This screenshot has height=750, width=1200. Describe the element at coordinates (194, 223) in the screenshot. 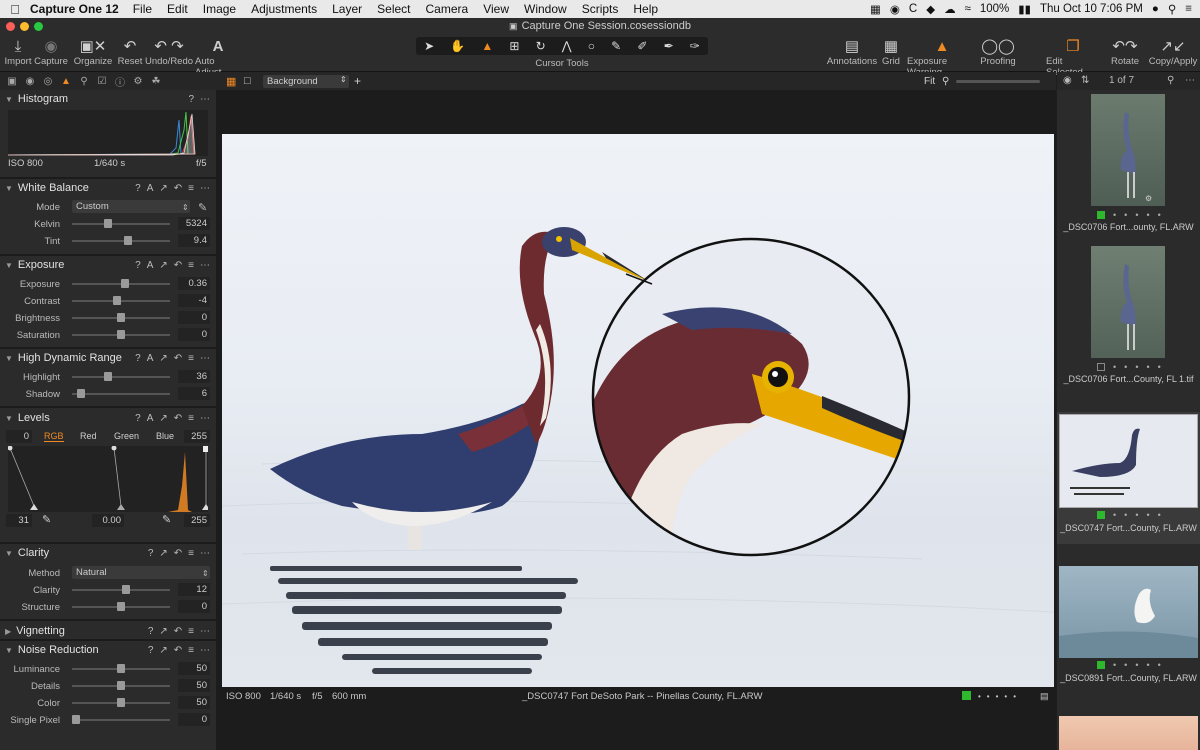

I see `kelvin-value: 5324` at that location.